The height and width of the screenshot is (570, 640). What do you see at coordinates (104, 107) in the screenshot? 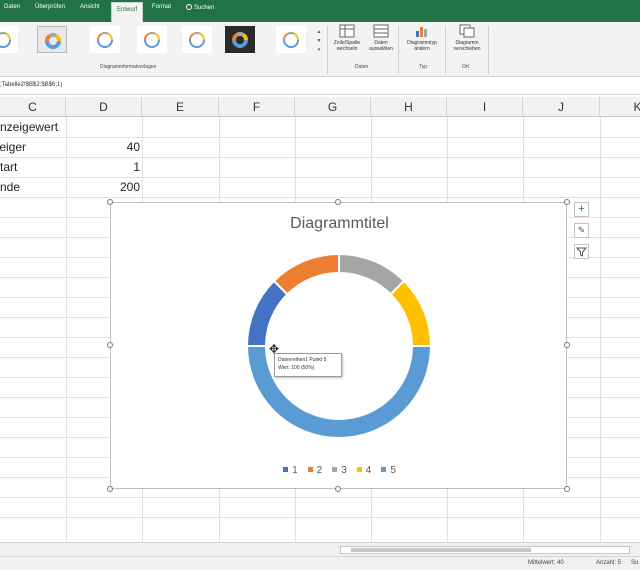
I see `column-header-d: D` at bounding box center [104, 107].